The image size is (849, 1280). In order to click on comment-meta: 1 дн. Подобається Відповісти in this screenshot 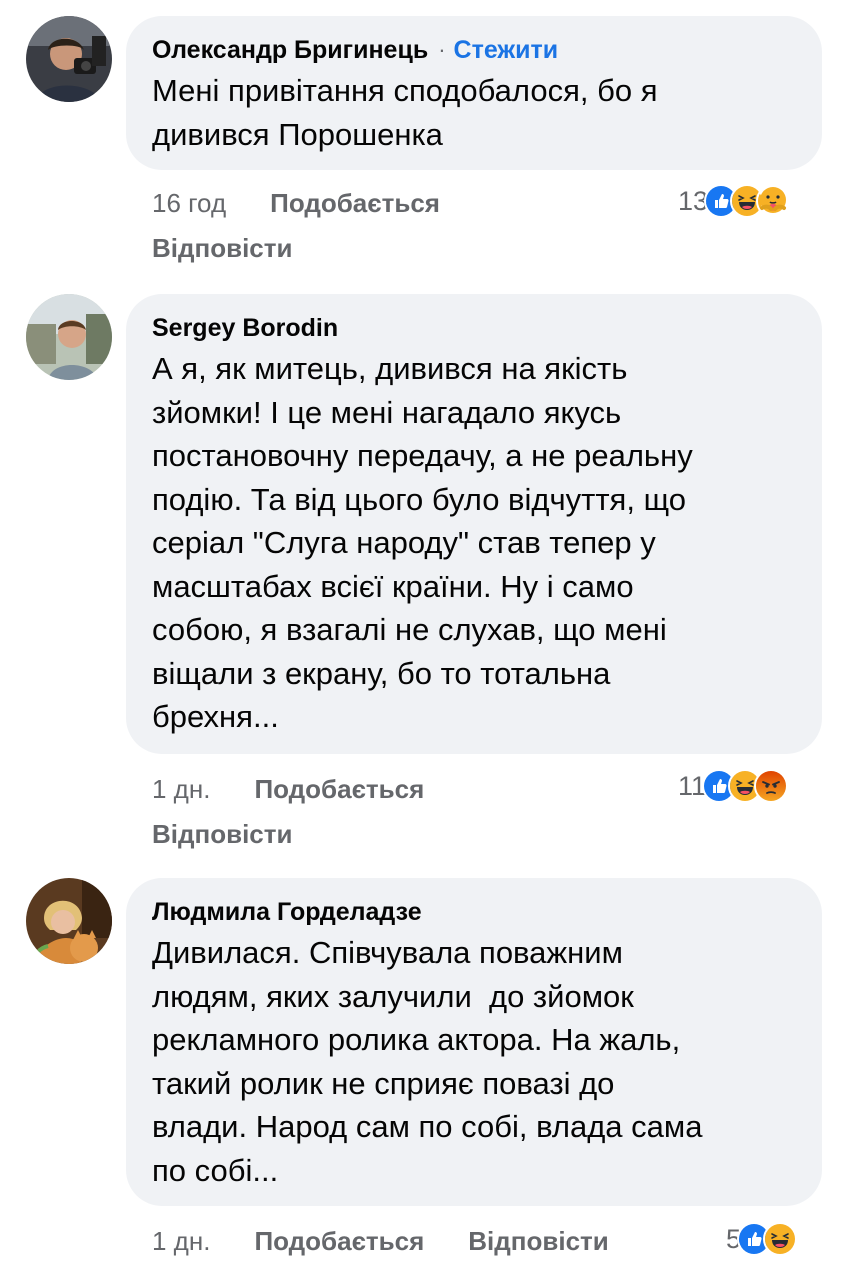, I will do `click(380, 1241)`.